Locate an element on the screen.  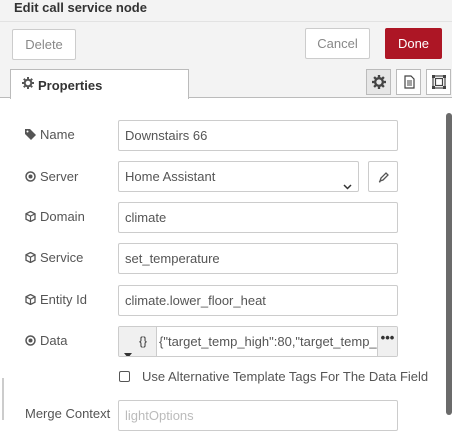
chevron-down-icon is located at coordinates (347, 181).